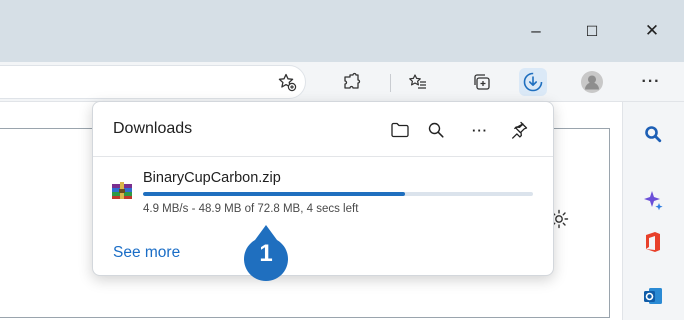 The height and width of the screenshot is (320, 684). What do you see at coordinates (146, 253) in the screenshot?
I see `see-more-link: See more` at bounding box center [146, 253].